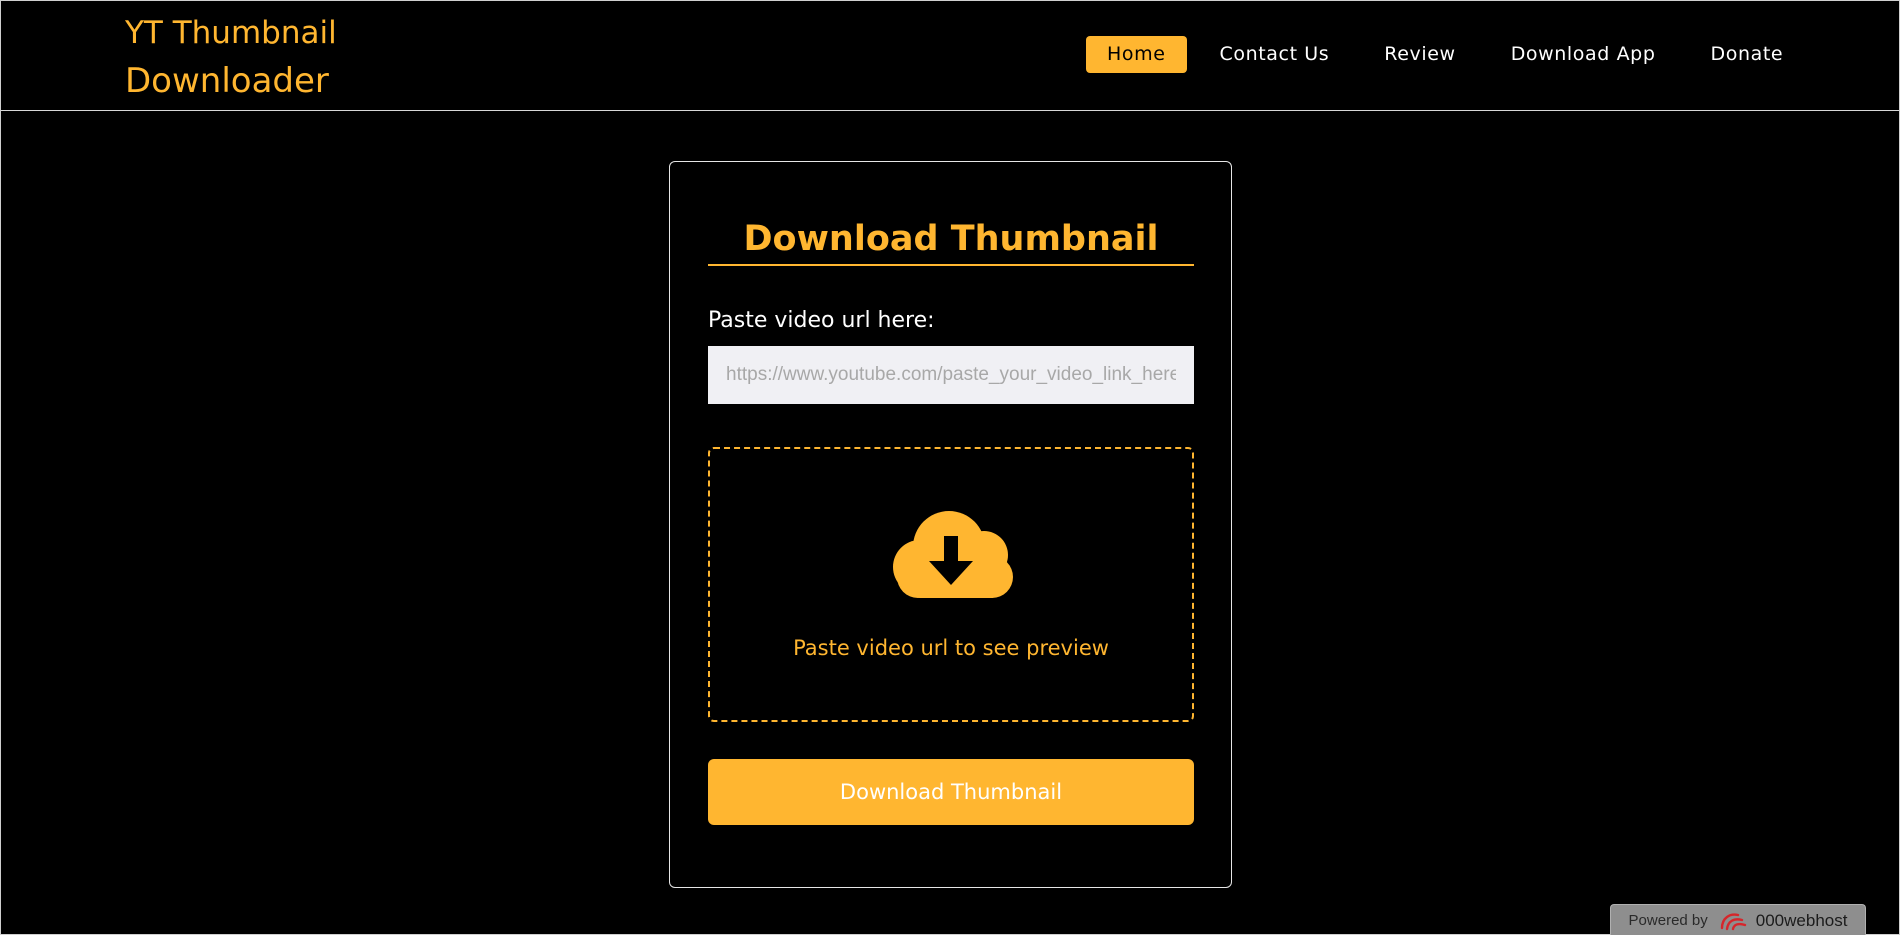 This screenshot has height=935, width=1900. I want to click on url-label: Paste video url here:, so click(821, 320).